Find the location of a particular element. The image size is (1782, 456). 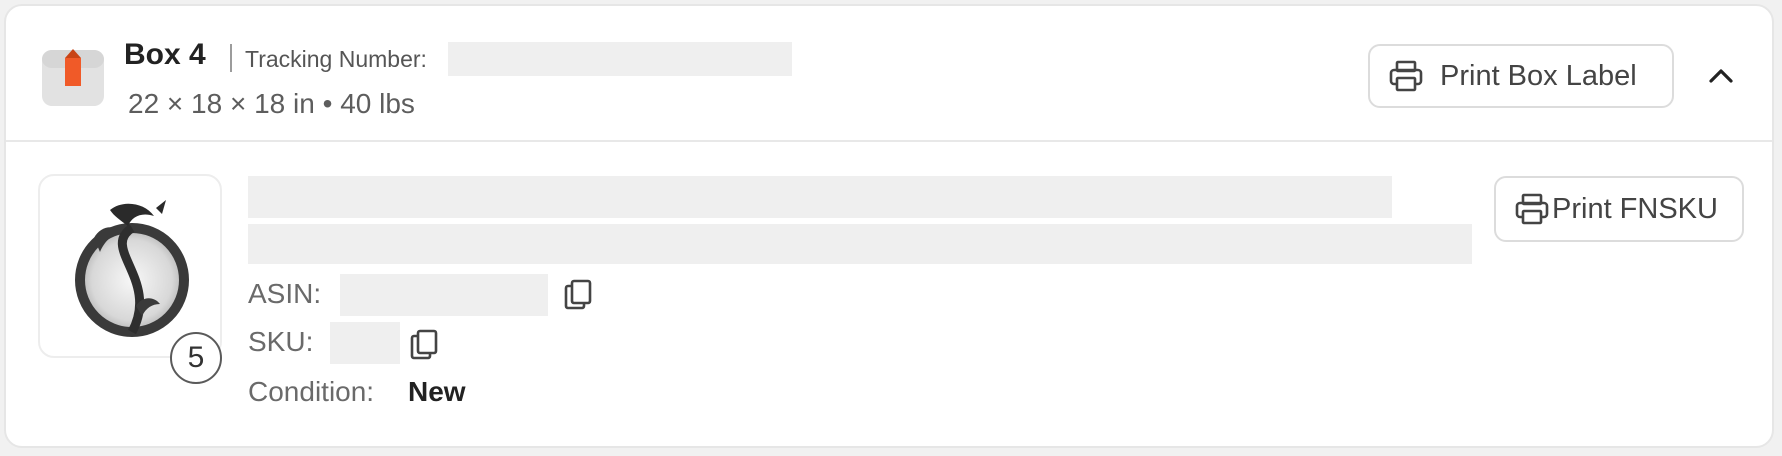

chevron-up-icon is located at coordinates (1721, 75).